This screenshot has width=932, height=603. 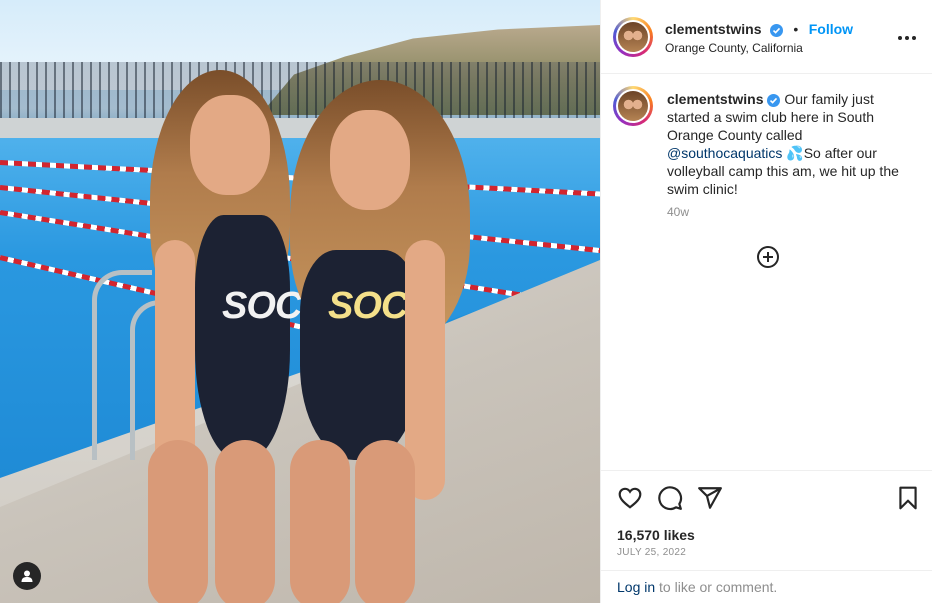 I want to click on caption-avatar, so click(x=633, y=106).